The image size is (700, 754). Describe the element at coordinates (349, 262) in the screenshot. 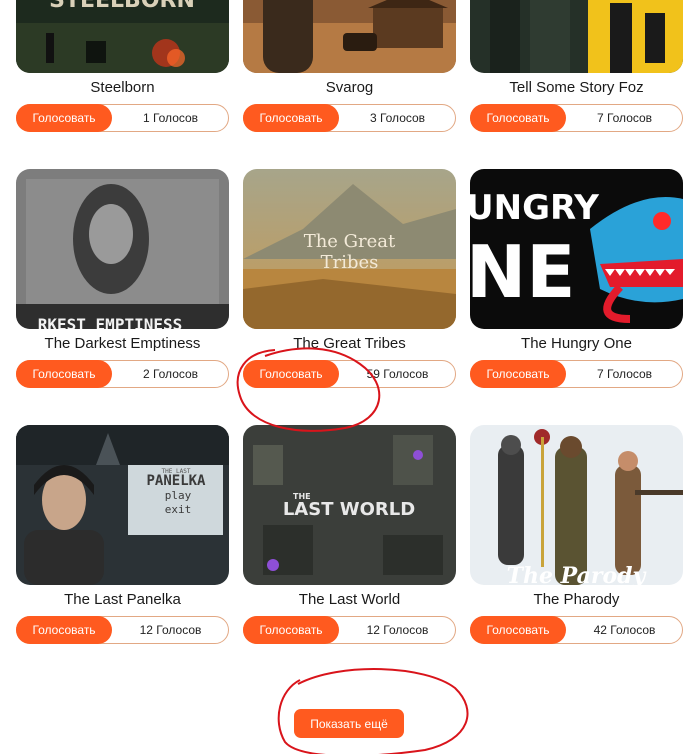

I see `game-cover-text: Tribes` at that location.